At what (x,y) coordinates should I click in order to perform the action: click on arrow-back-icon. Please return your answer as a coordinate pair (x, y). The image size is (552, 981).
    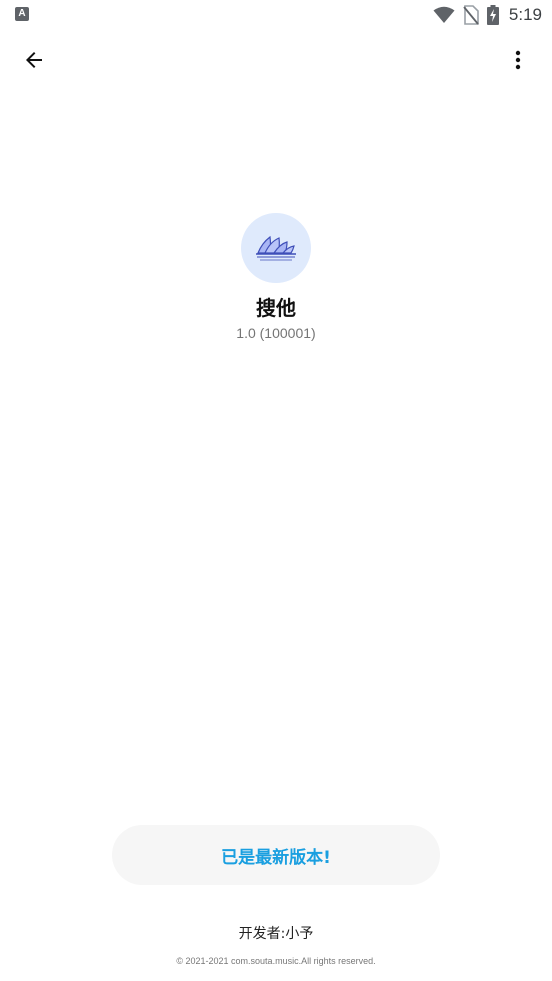
    Looking at the image, I should click on (34, 60).